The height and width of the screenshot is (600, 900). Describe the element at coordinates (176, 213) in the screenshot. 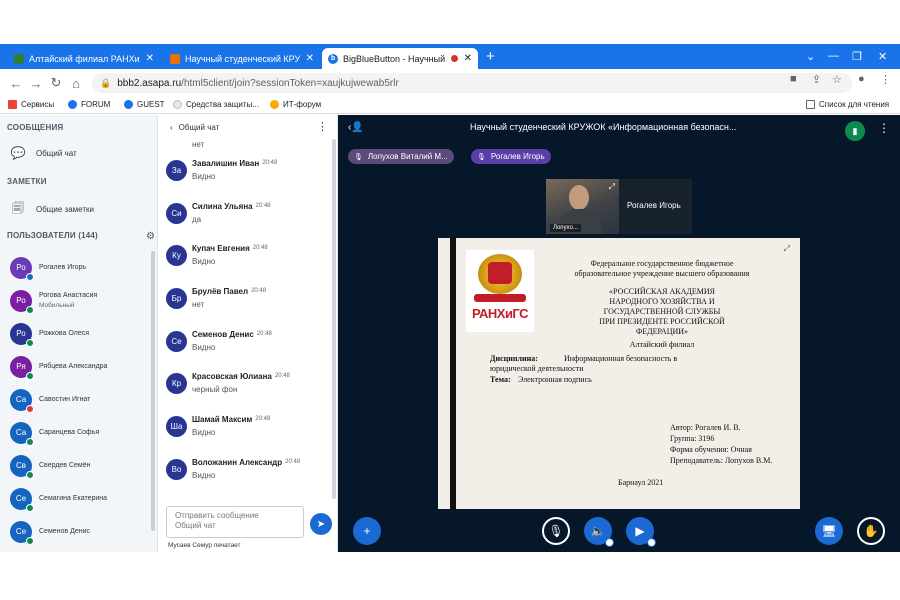

I see `avatar: Си` at that location.